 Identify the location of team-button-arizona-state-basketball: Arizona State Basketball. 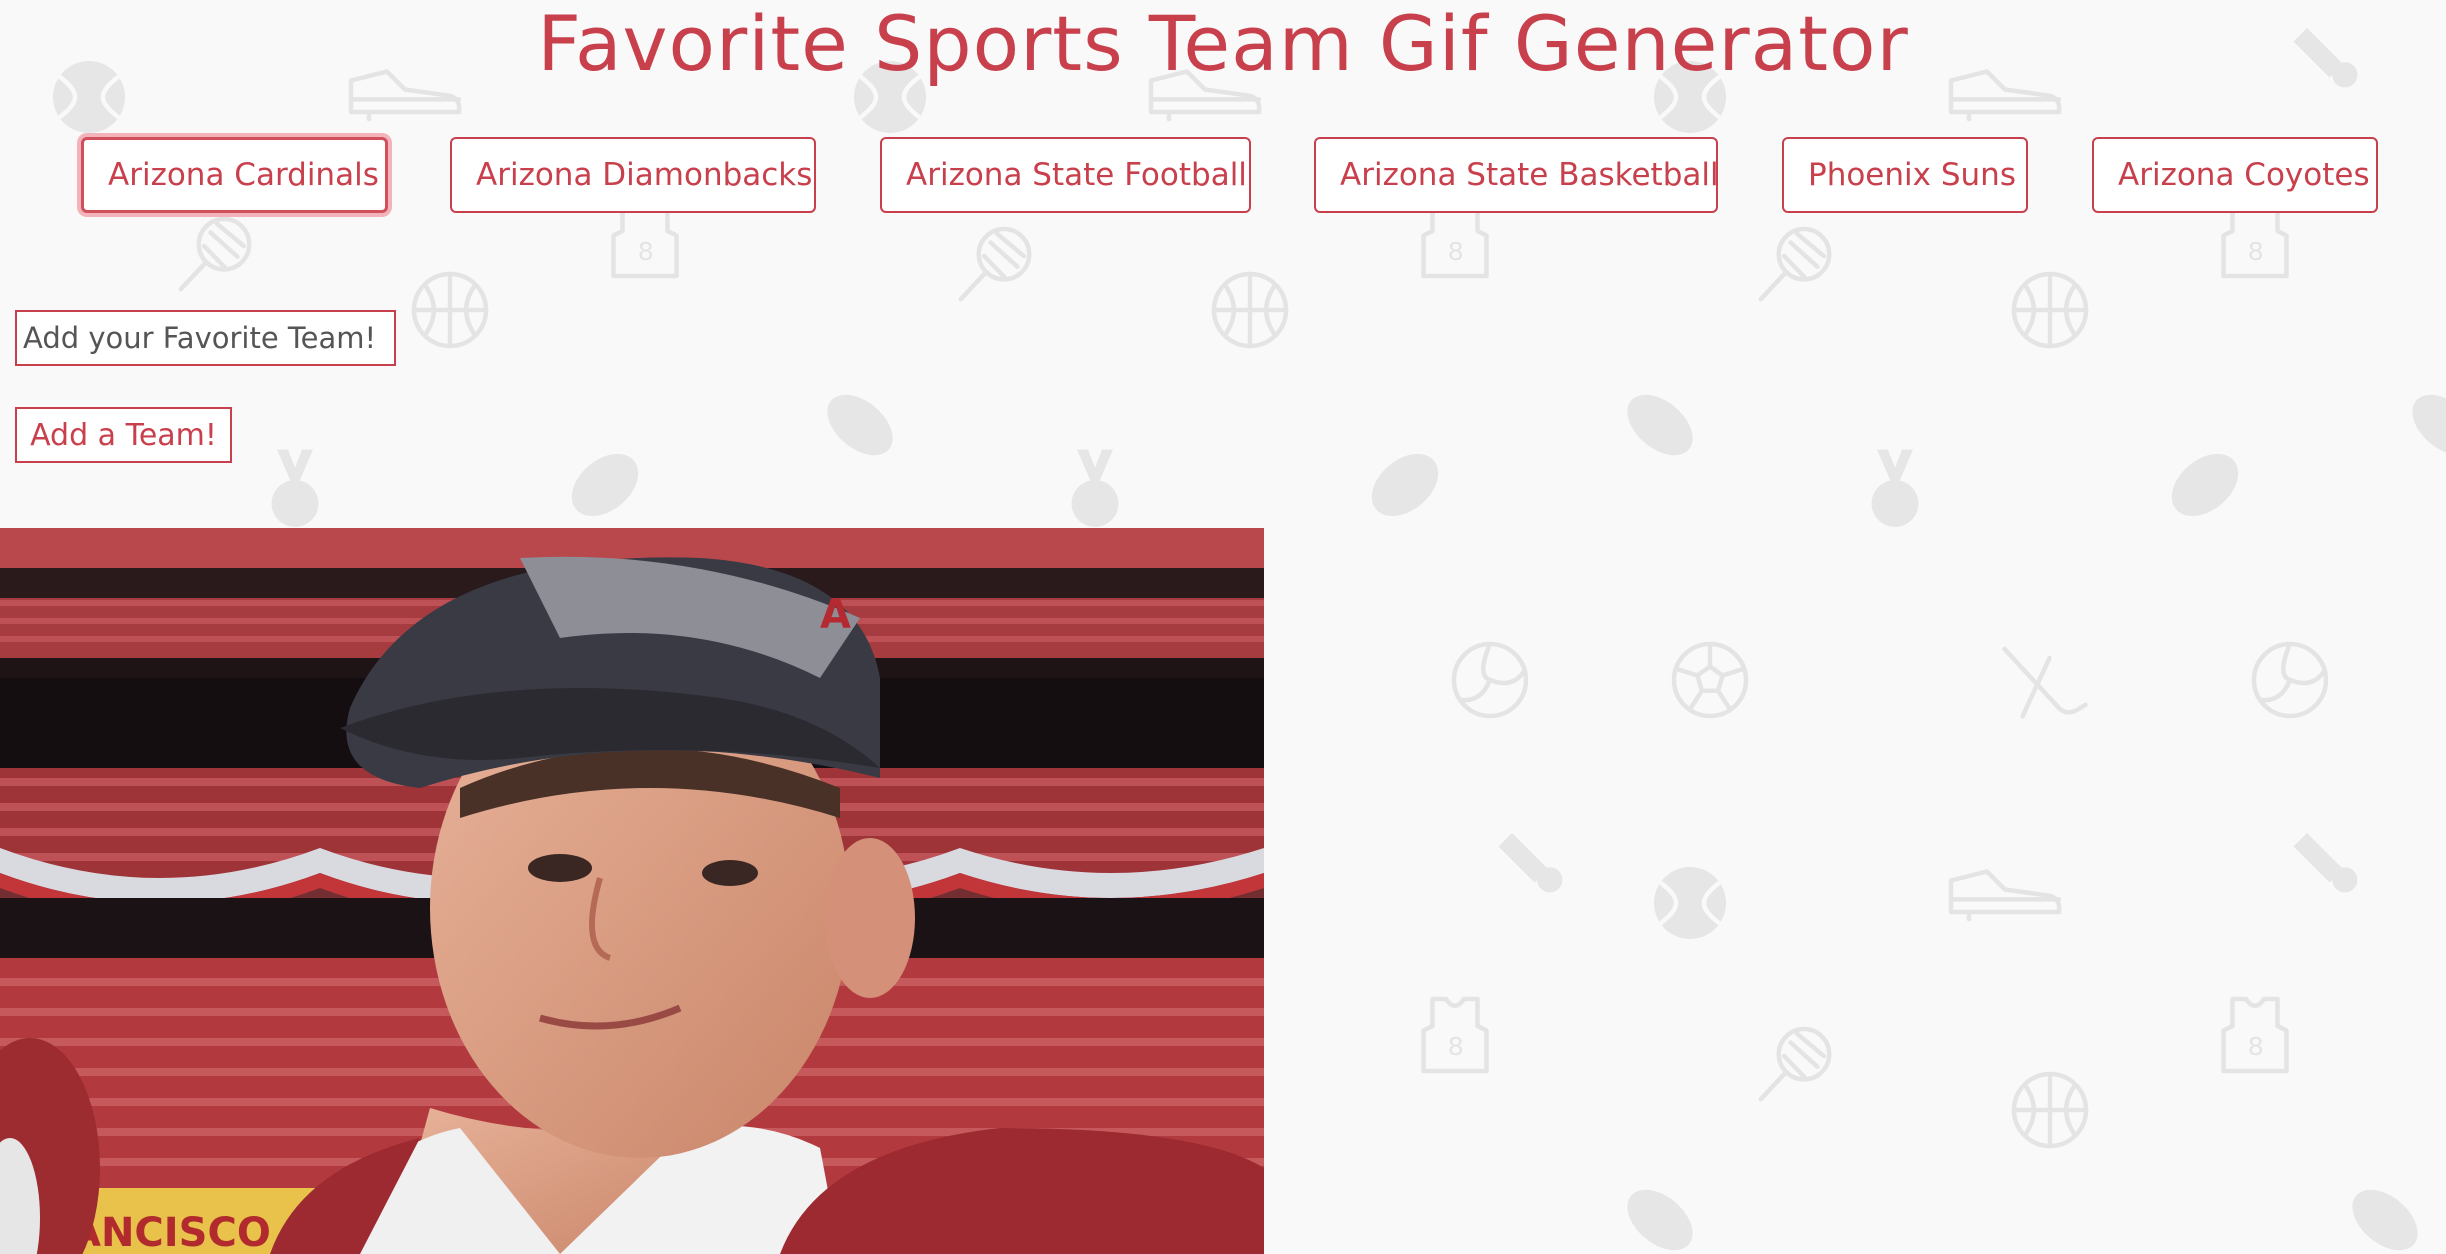
(1516, 175).